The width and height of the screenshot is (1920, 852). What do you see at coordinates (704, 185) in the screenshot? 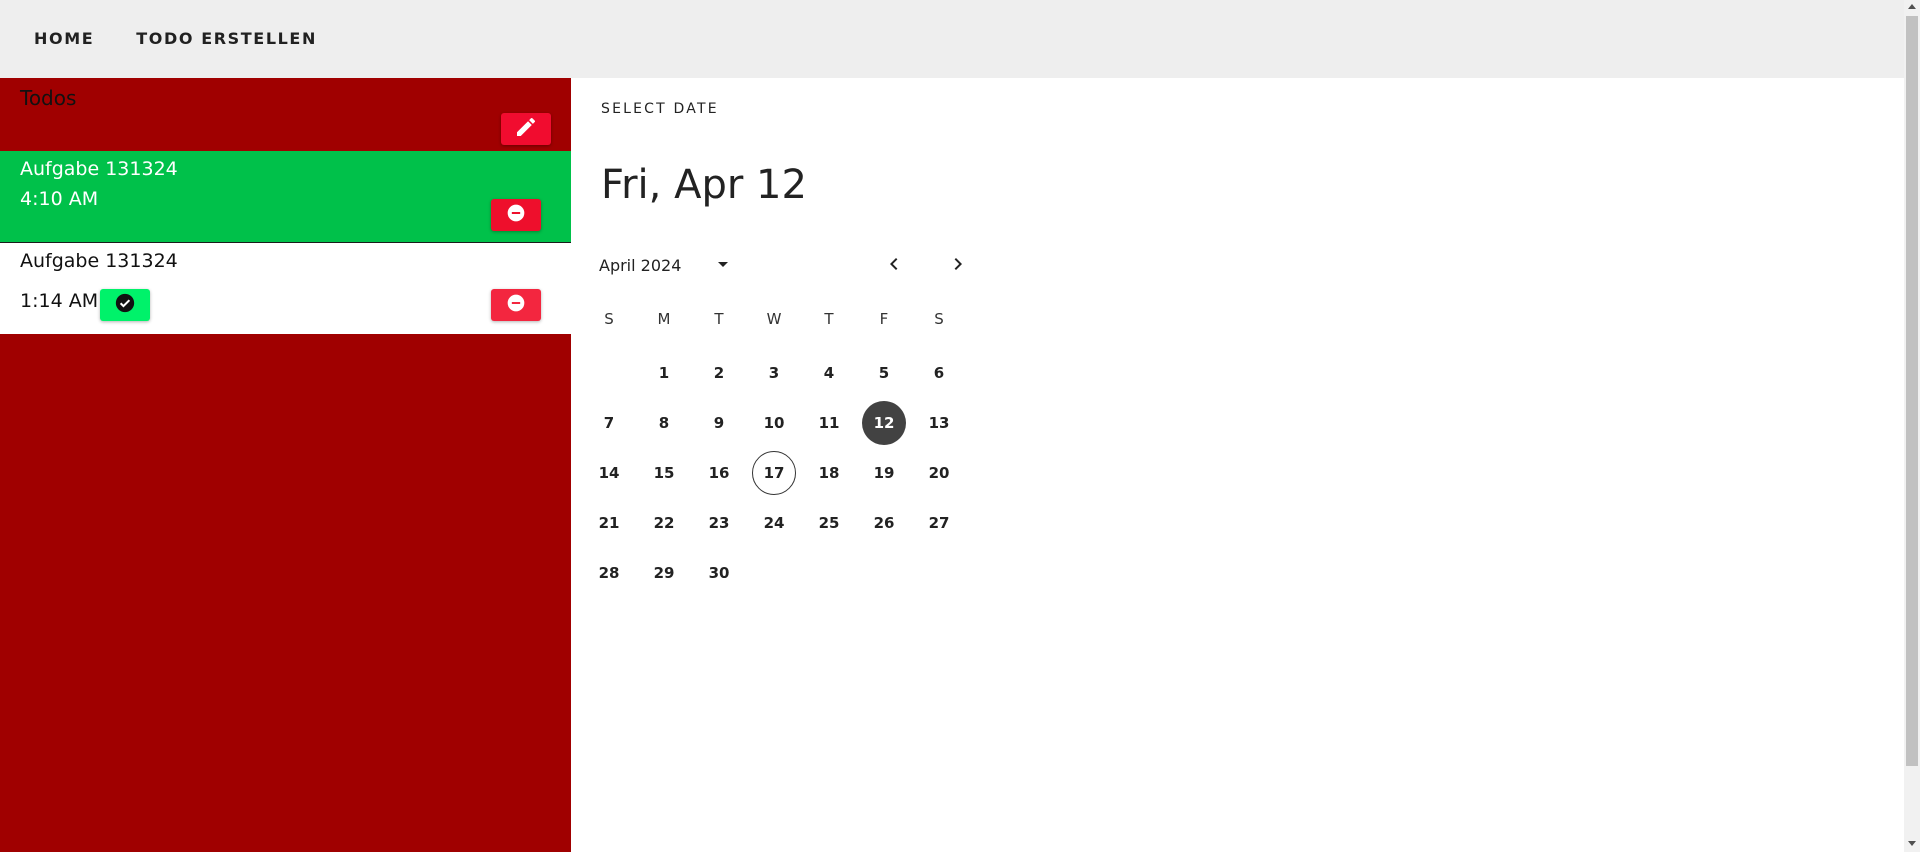
I see `selected-date-display: Fri, Apr 12` at bounding box center [704, 185].